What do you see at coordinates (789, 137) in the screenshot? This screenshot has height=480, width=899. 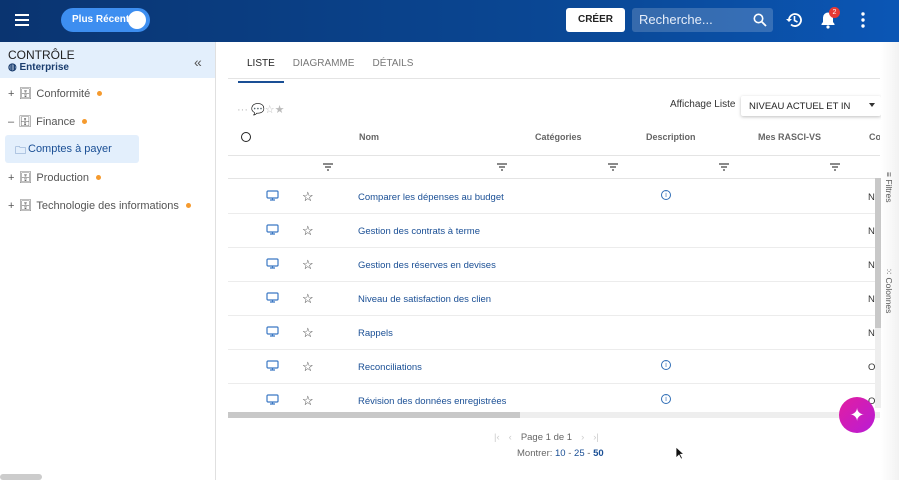 I see `col-rasci: Mes RASCI-VS` at bounding box center [789, 137].